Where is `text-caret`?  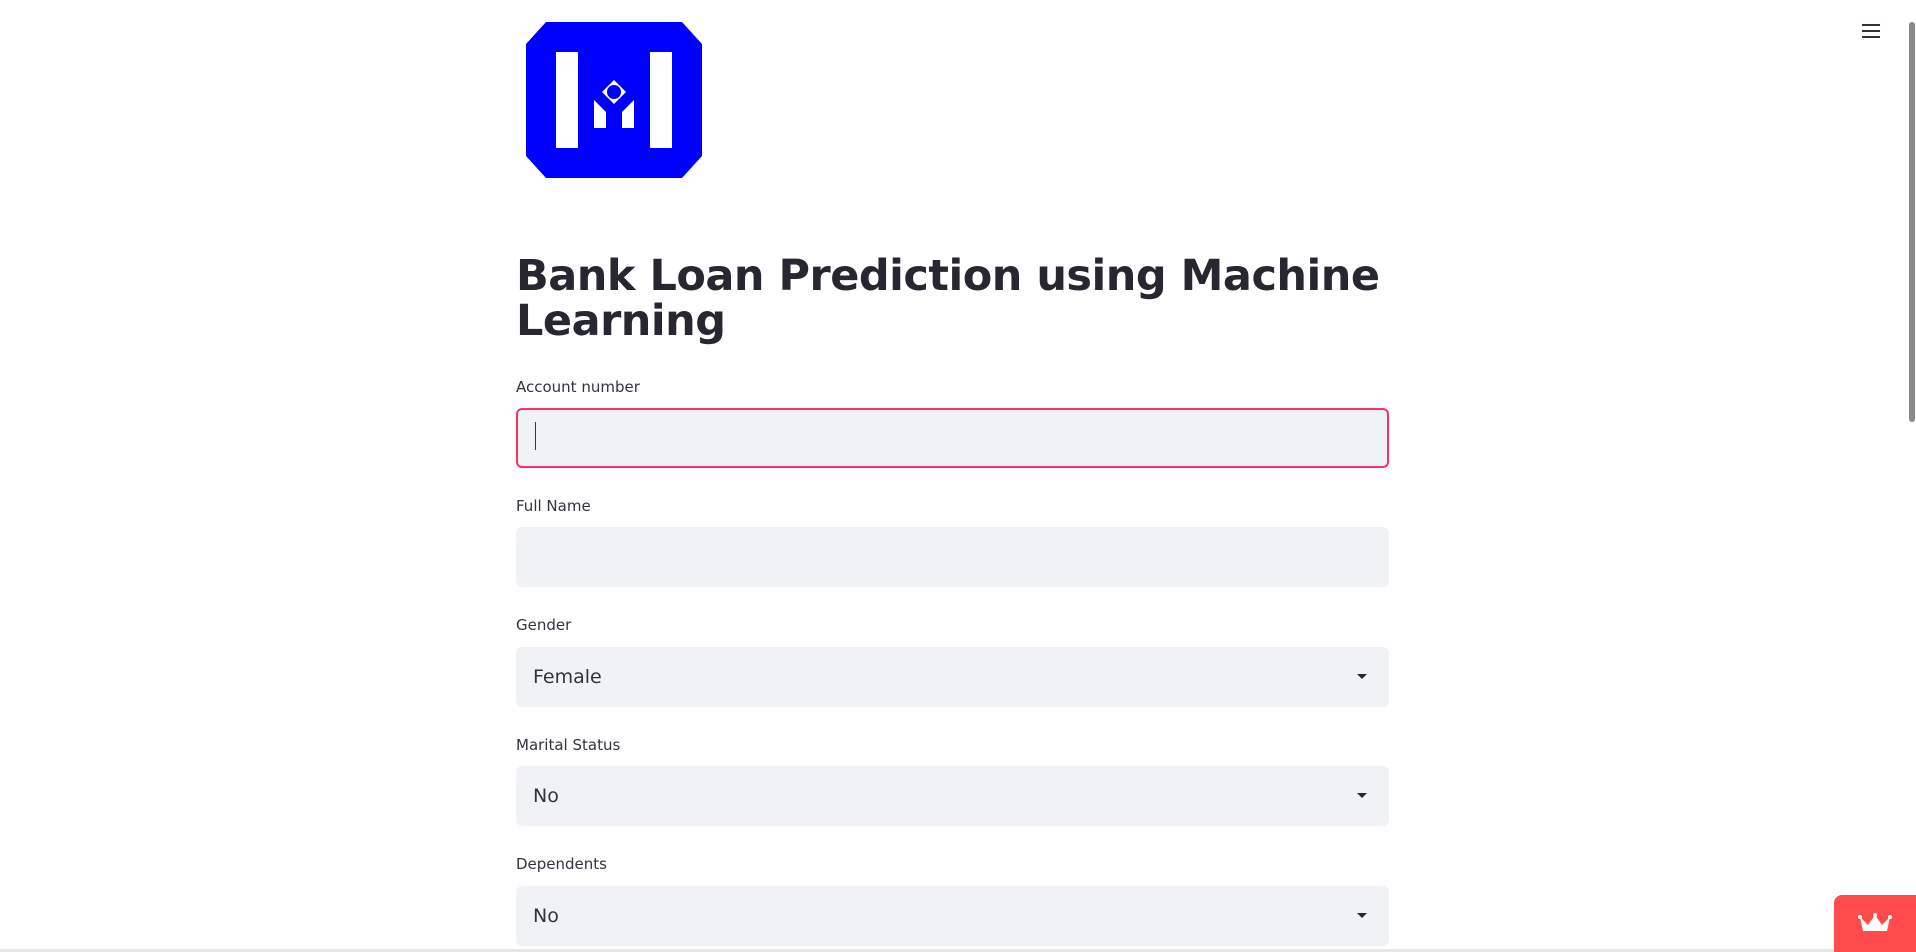
text-caret is located at coordinates (535, 436).